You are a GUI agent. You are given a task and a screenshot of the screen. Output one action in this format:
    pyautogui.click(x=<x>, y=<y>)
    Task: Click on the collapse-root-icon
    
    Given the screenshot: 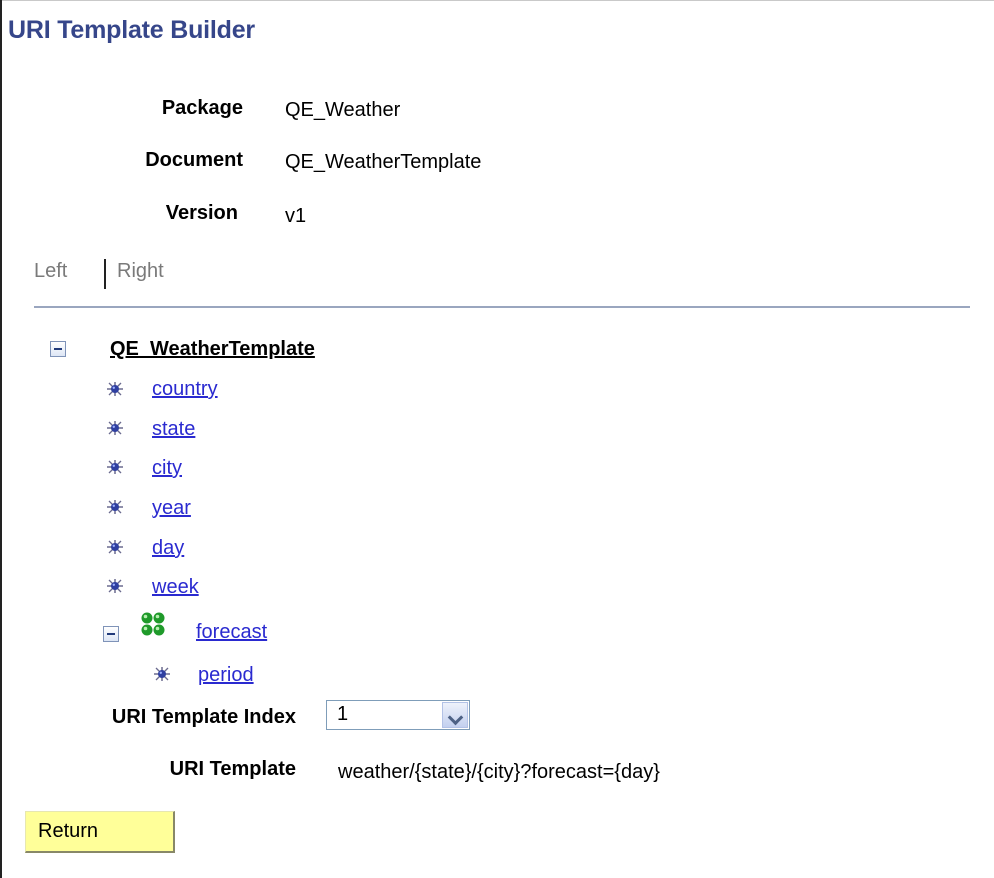 What is the action you would take?
    pyautogui.click(x=58, y=349)
    